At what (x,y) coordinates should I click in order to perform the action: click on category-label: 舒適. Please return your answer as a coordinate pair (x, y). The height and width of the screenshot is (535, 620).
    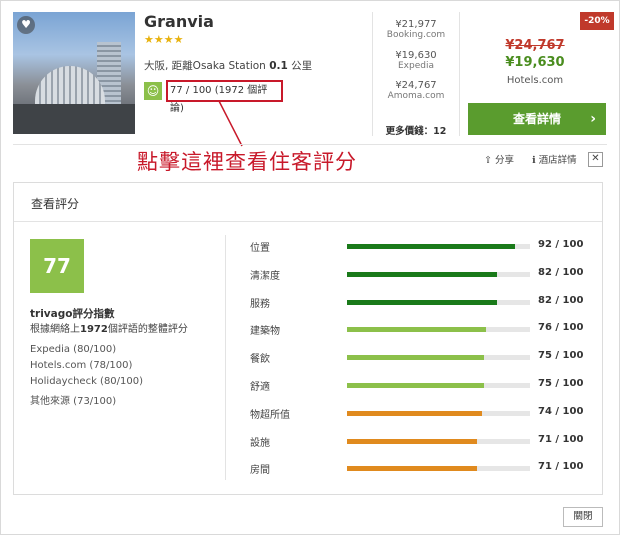
    Looking at the image, I should click on (260, 387).